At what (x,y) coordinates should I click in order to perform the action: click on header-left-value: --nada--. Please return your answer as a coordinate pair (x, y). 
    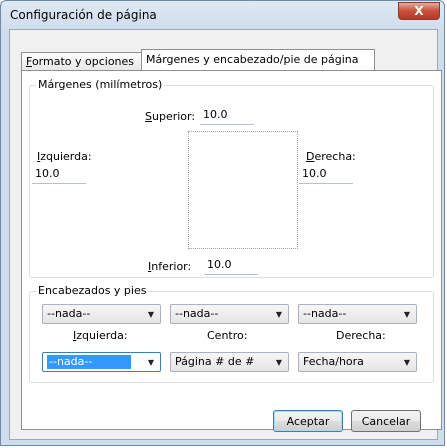
    Looking at the image, I should click on (69, 313).